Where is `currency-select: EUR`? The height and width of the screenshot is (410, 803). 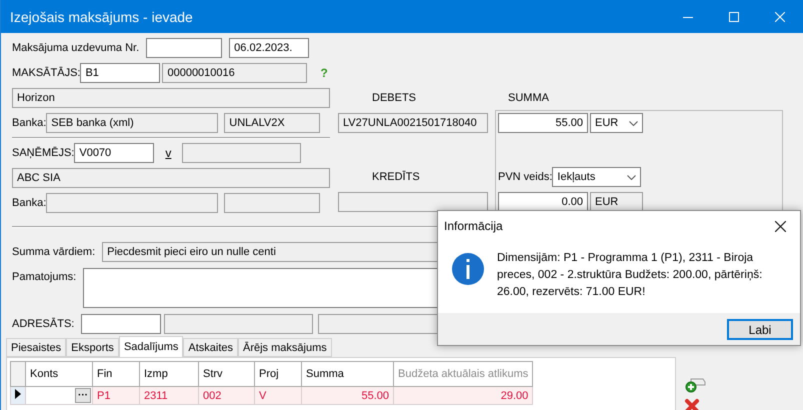 currency-select: EUR is located at coordinates (616, 123).